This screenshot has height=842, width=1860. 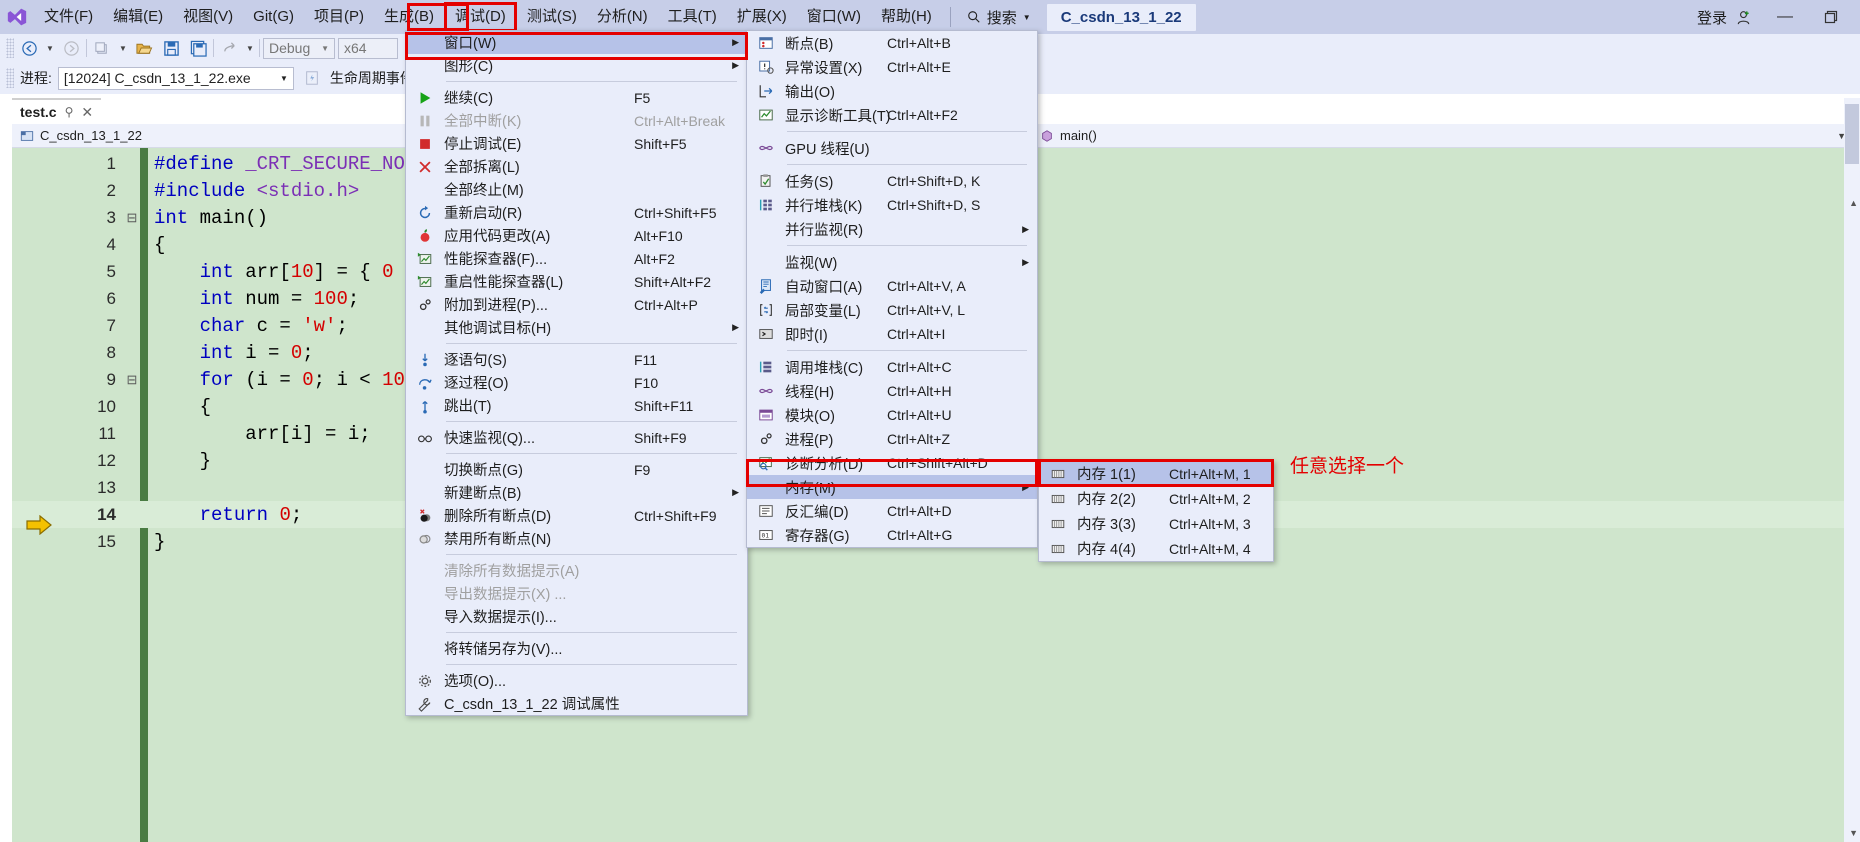 I want to click on menu-item-5: 停止调试(E) Shift+F5, so click(x=576, y=143).